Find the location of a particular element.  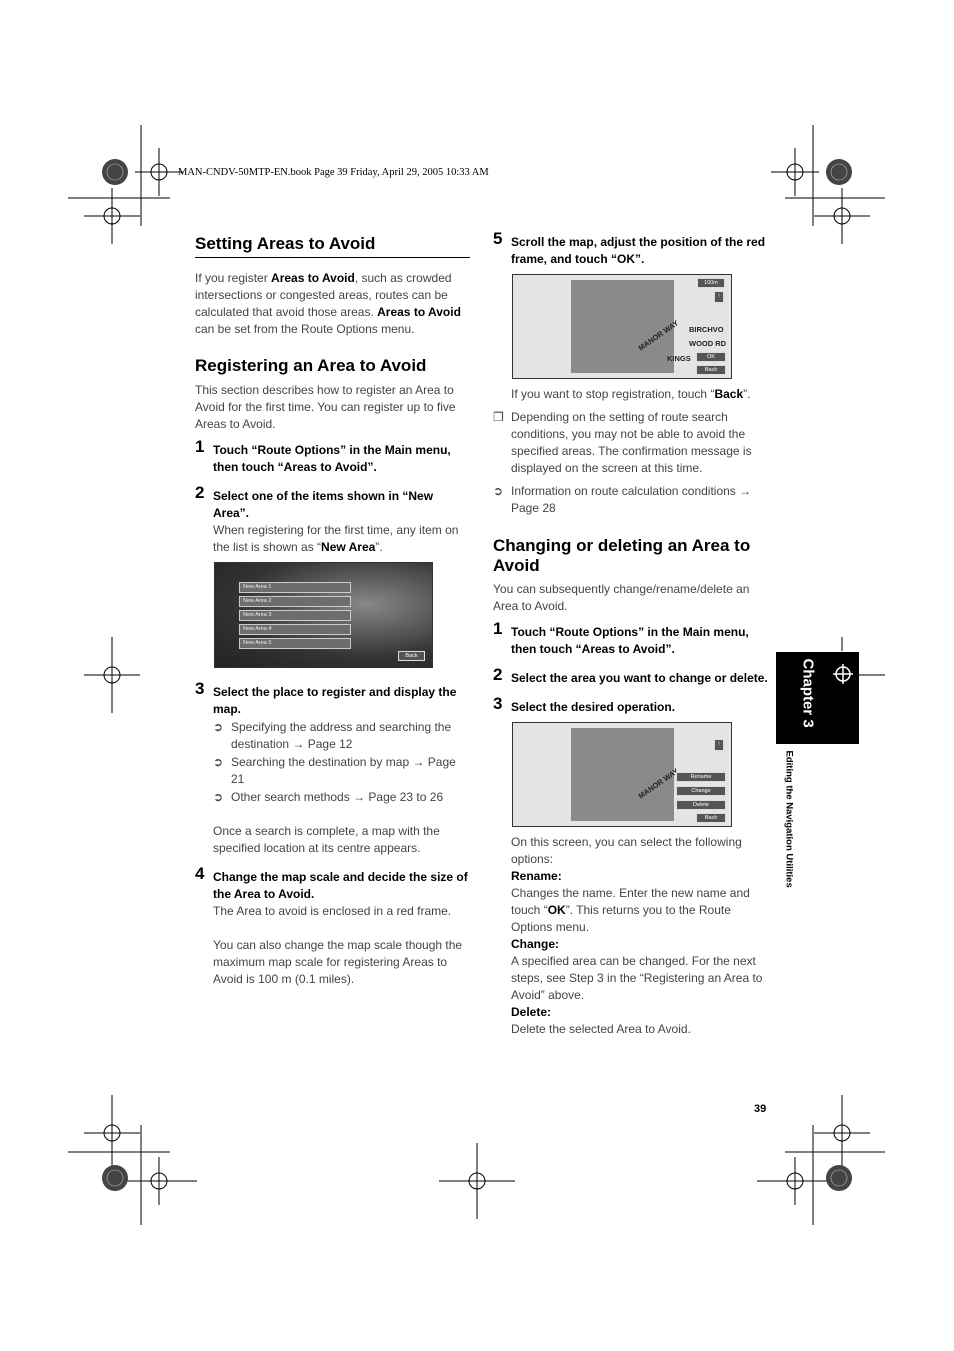

subsection-title: Registering an Area to Avoid is located at coordinates (311, 365).